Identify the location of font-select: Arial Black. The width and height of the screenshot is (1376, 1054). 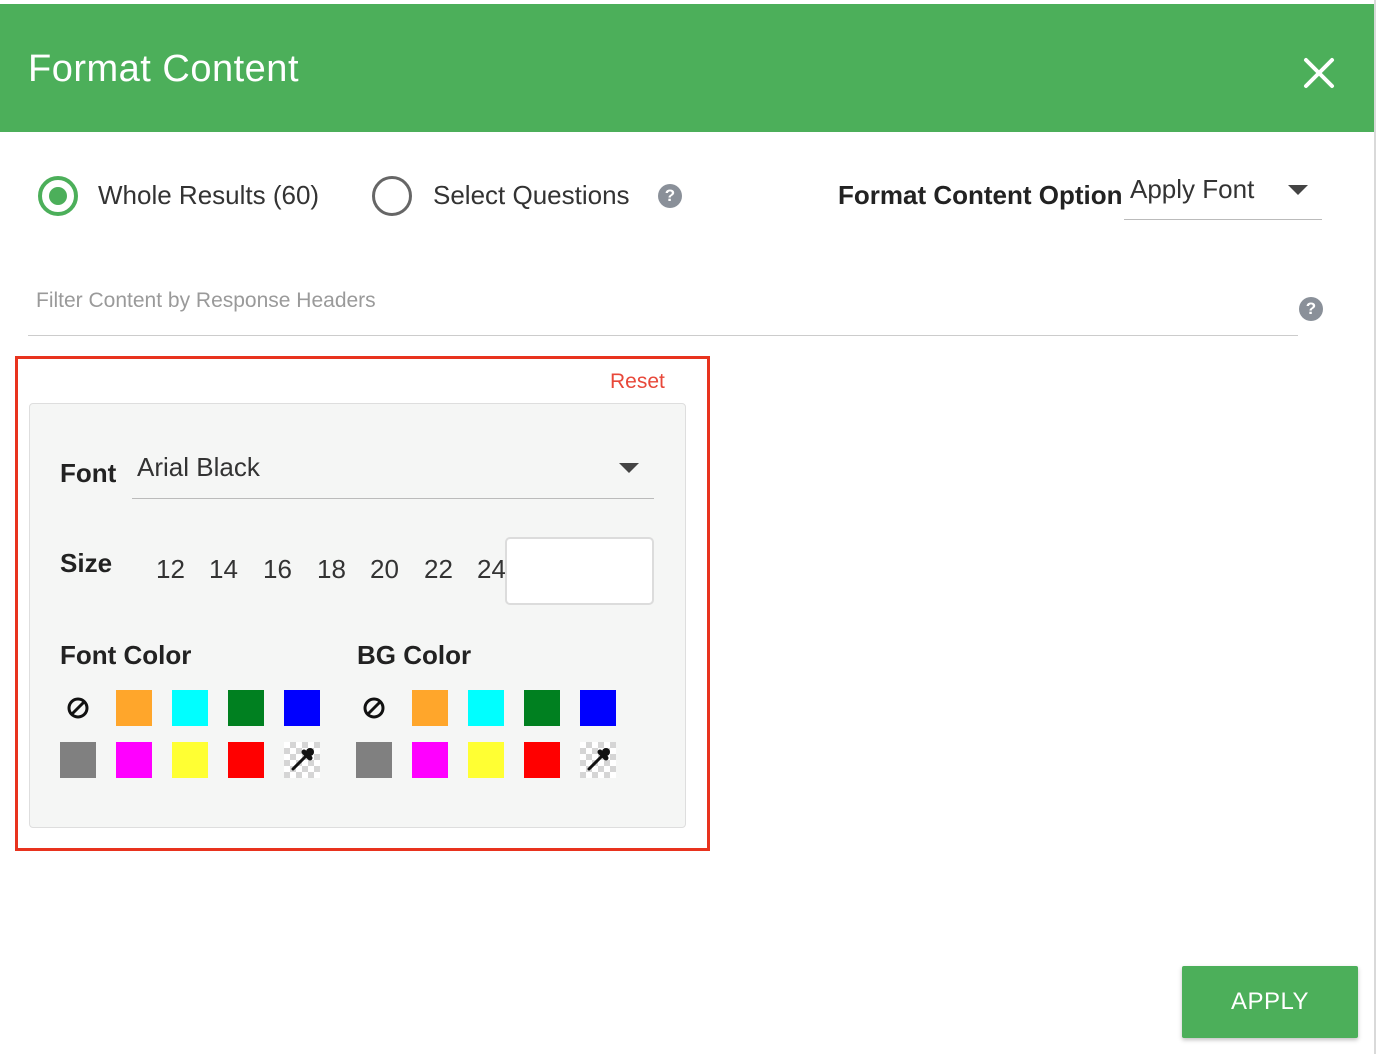
(393, 472).